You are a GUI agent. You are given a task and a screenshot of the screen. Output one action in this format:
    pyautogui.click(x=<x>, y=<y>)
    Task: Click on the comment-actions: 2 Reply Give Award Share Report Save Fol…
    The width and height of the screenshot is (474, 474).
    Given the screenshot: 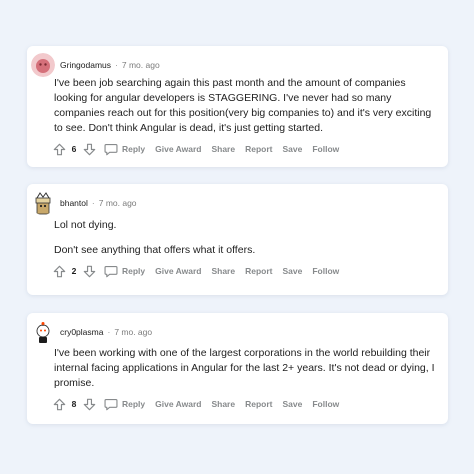 What is the action you would take?
    pyautogui.click(x=195, y=271)
    